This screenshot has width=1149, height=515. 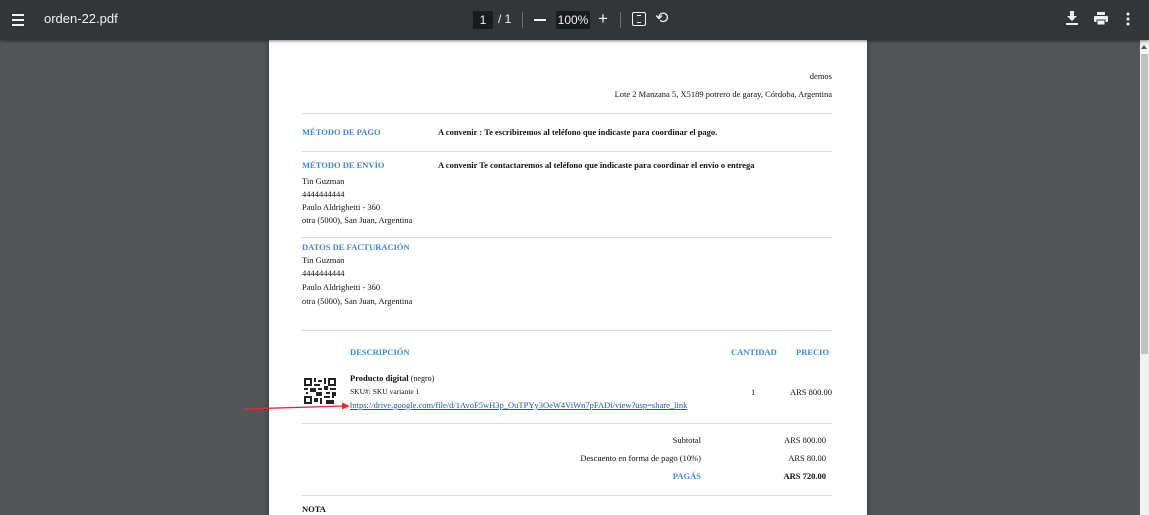 I want to click on subtotal-value: ARS 800.00, so click(x=804, y=440).